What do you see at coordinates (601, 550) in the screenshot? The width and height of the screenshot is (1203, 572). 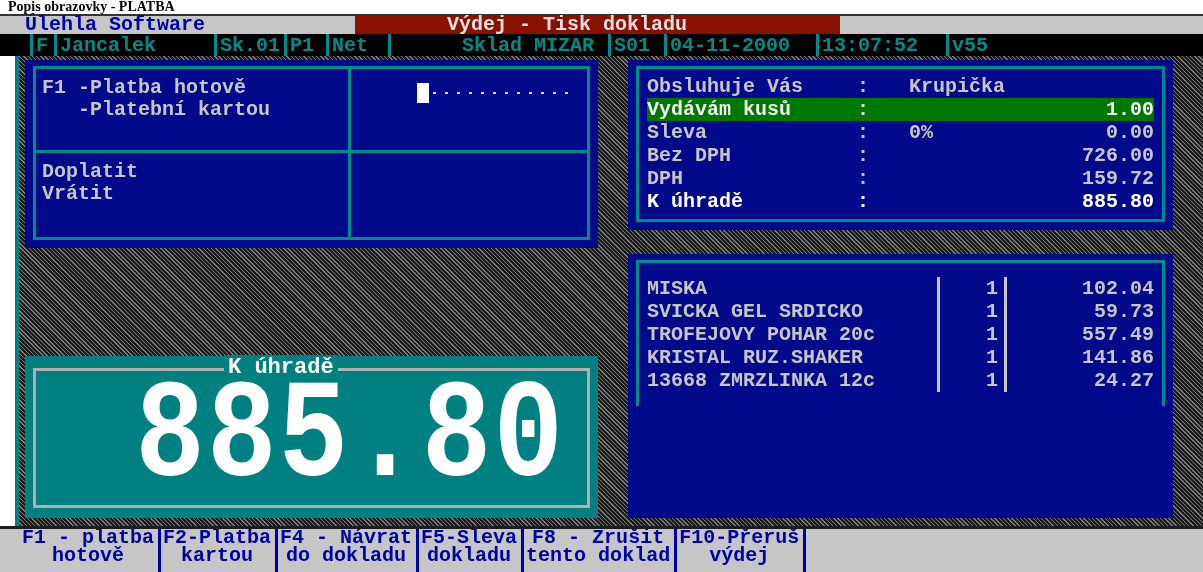 I see `function-key: F8 - Zrušit tento doklad` at bounding box center [601, 550].